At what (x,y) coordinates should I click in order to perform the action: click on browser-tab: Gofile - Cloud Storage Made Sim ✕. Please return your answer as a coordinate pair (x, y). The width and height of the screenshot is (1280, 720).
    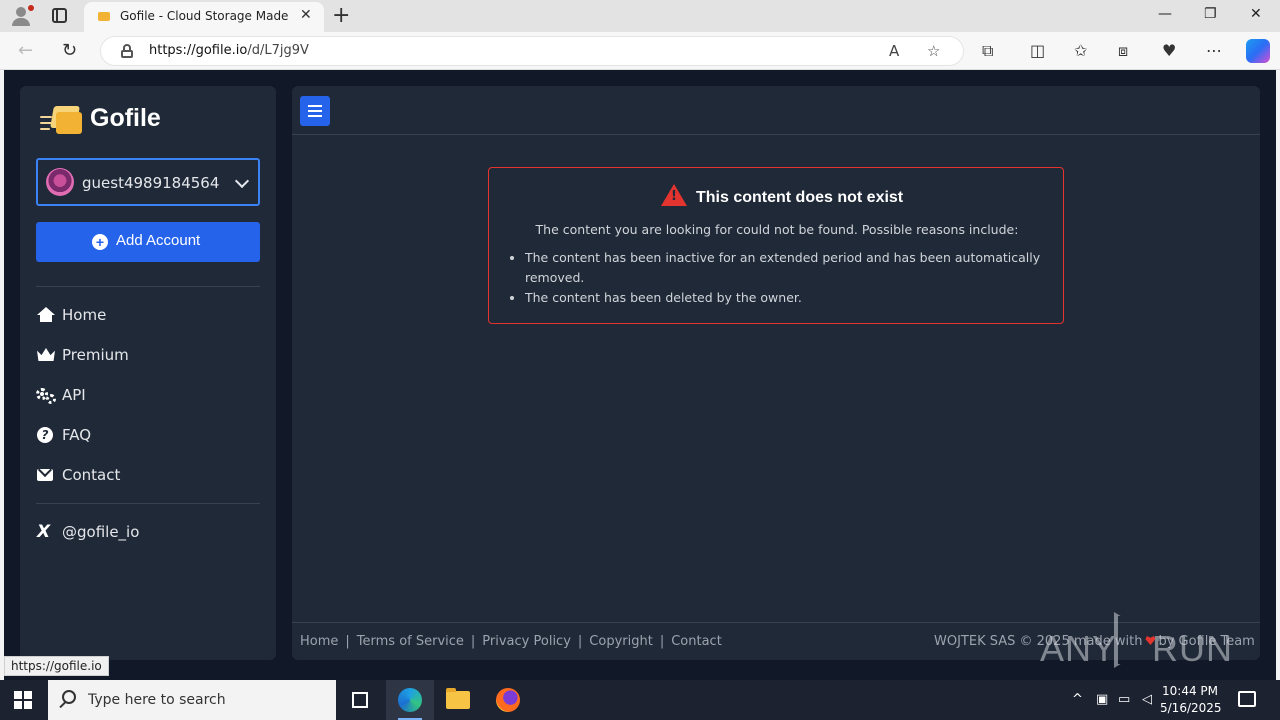
    Looking at the image, I should click on (204, 17).